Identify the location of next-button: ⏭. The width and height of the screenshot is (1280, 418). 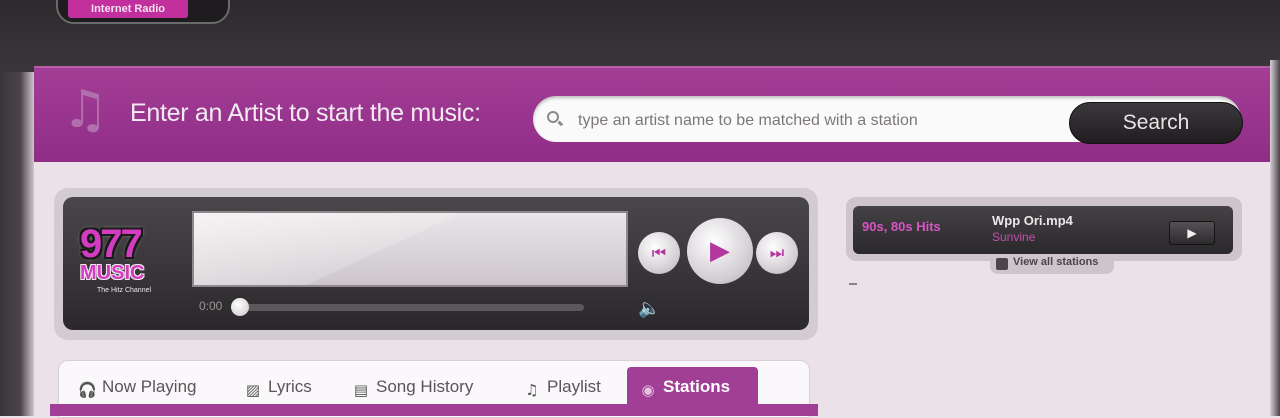
(777, 253).